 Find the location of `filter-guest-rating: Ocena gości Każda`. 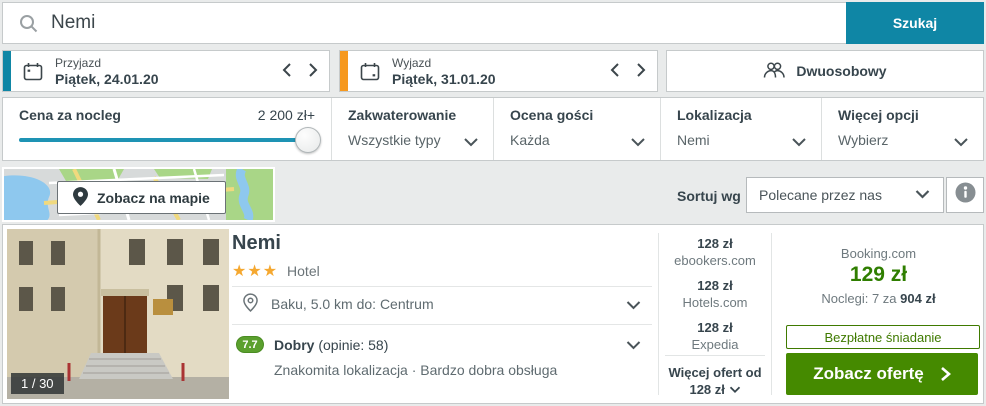

filter-guest-rating: Ocena gości Każda is located at coordinates (576, 129).